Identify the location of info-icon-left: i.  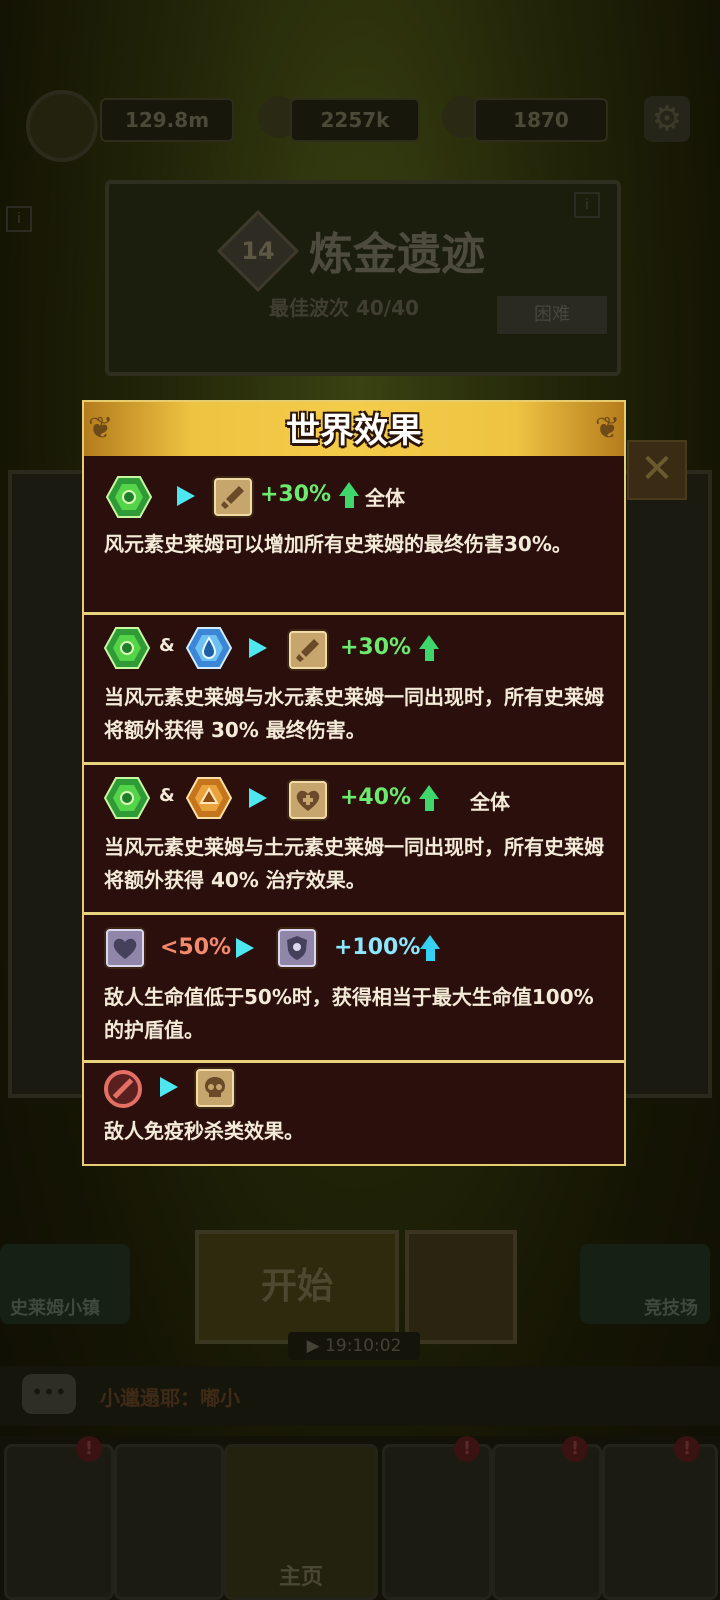
(19, 219).